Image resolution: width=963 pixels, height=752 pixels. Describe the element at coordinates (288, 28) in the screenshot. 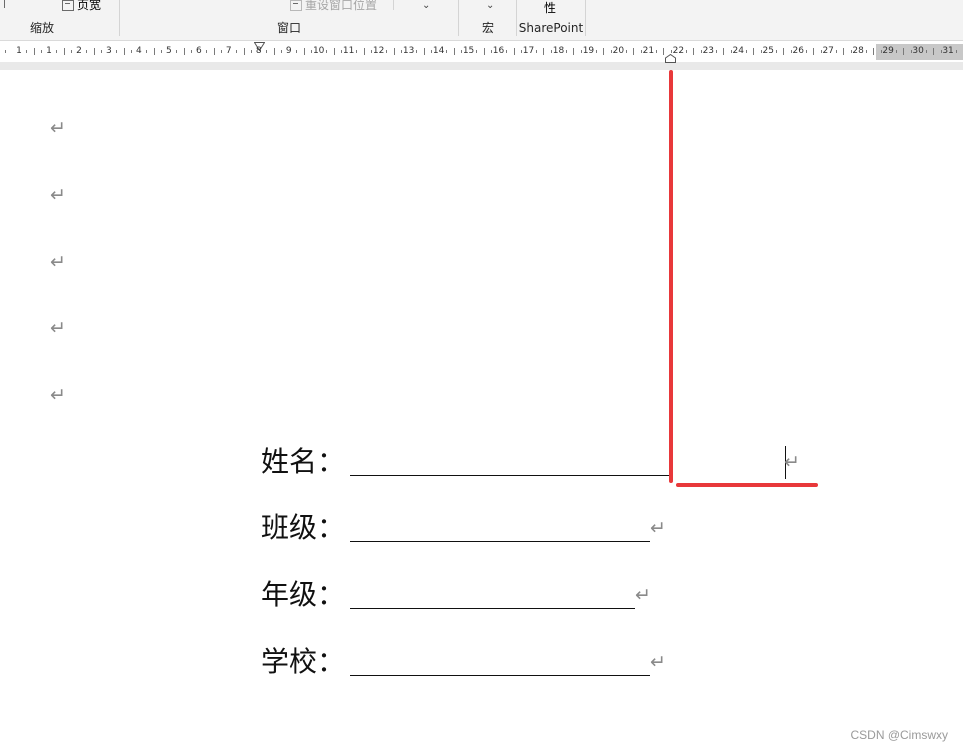

I see `window-group-label: 窗口` at that location.